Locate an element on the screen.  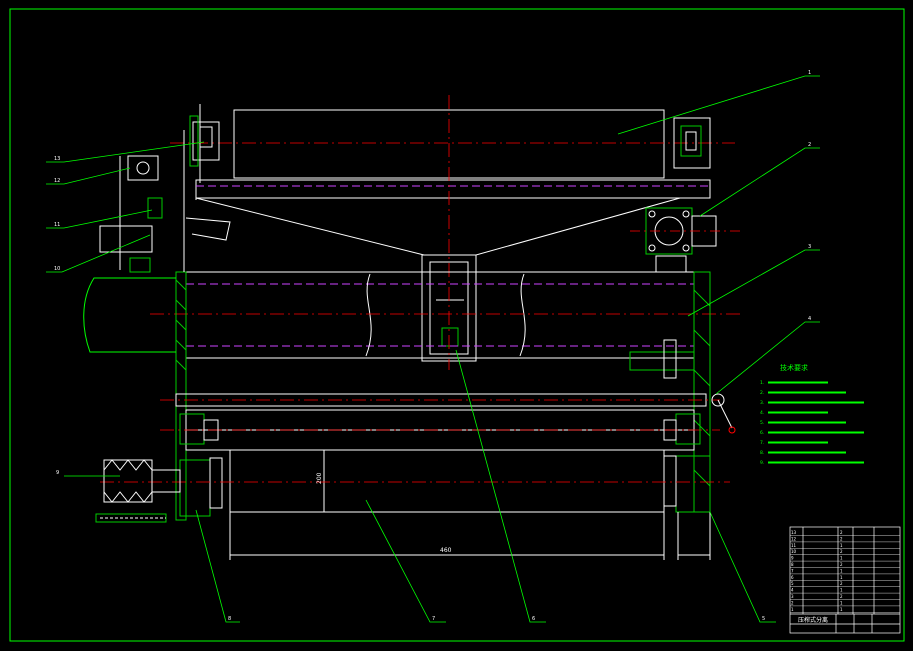
title-block-cell: 11 is located at coordinates (794, 545).